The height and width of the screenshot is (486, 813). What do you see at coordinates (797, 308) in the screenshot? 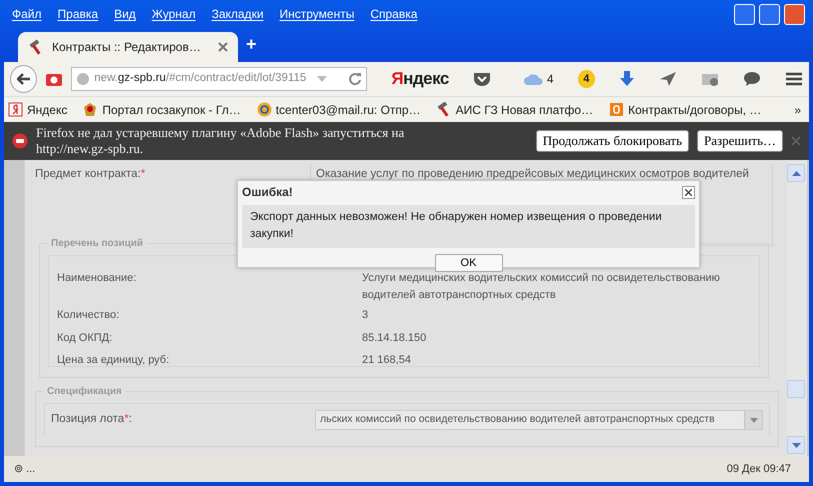
I see `scrollbar` at bounding box center [797, 308].